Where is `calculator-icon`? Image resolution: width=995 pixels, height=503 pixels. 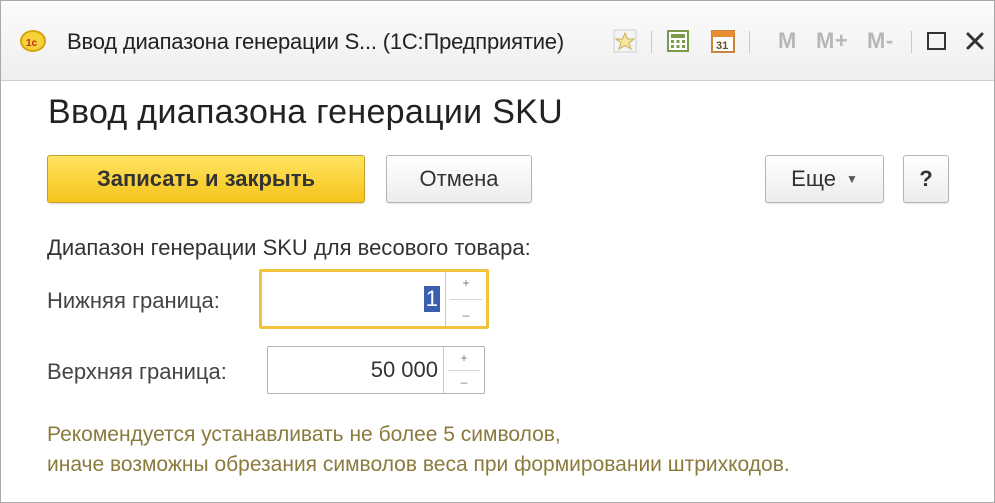
calculator-icon is located at coordinates (678, 41).